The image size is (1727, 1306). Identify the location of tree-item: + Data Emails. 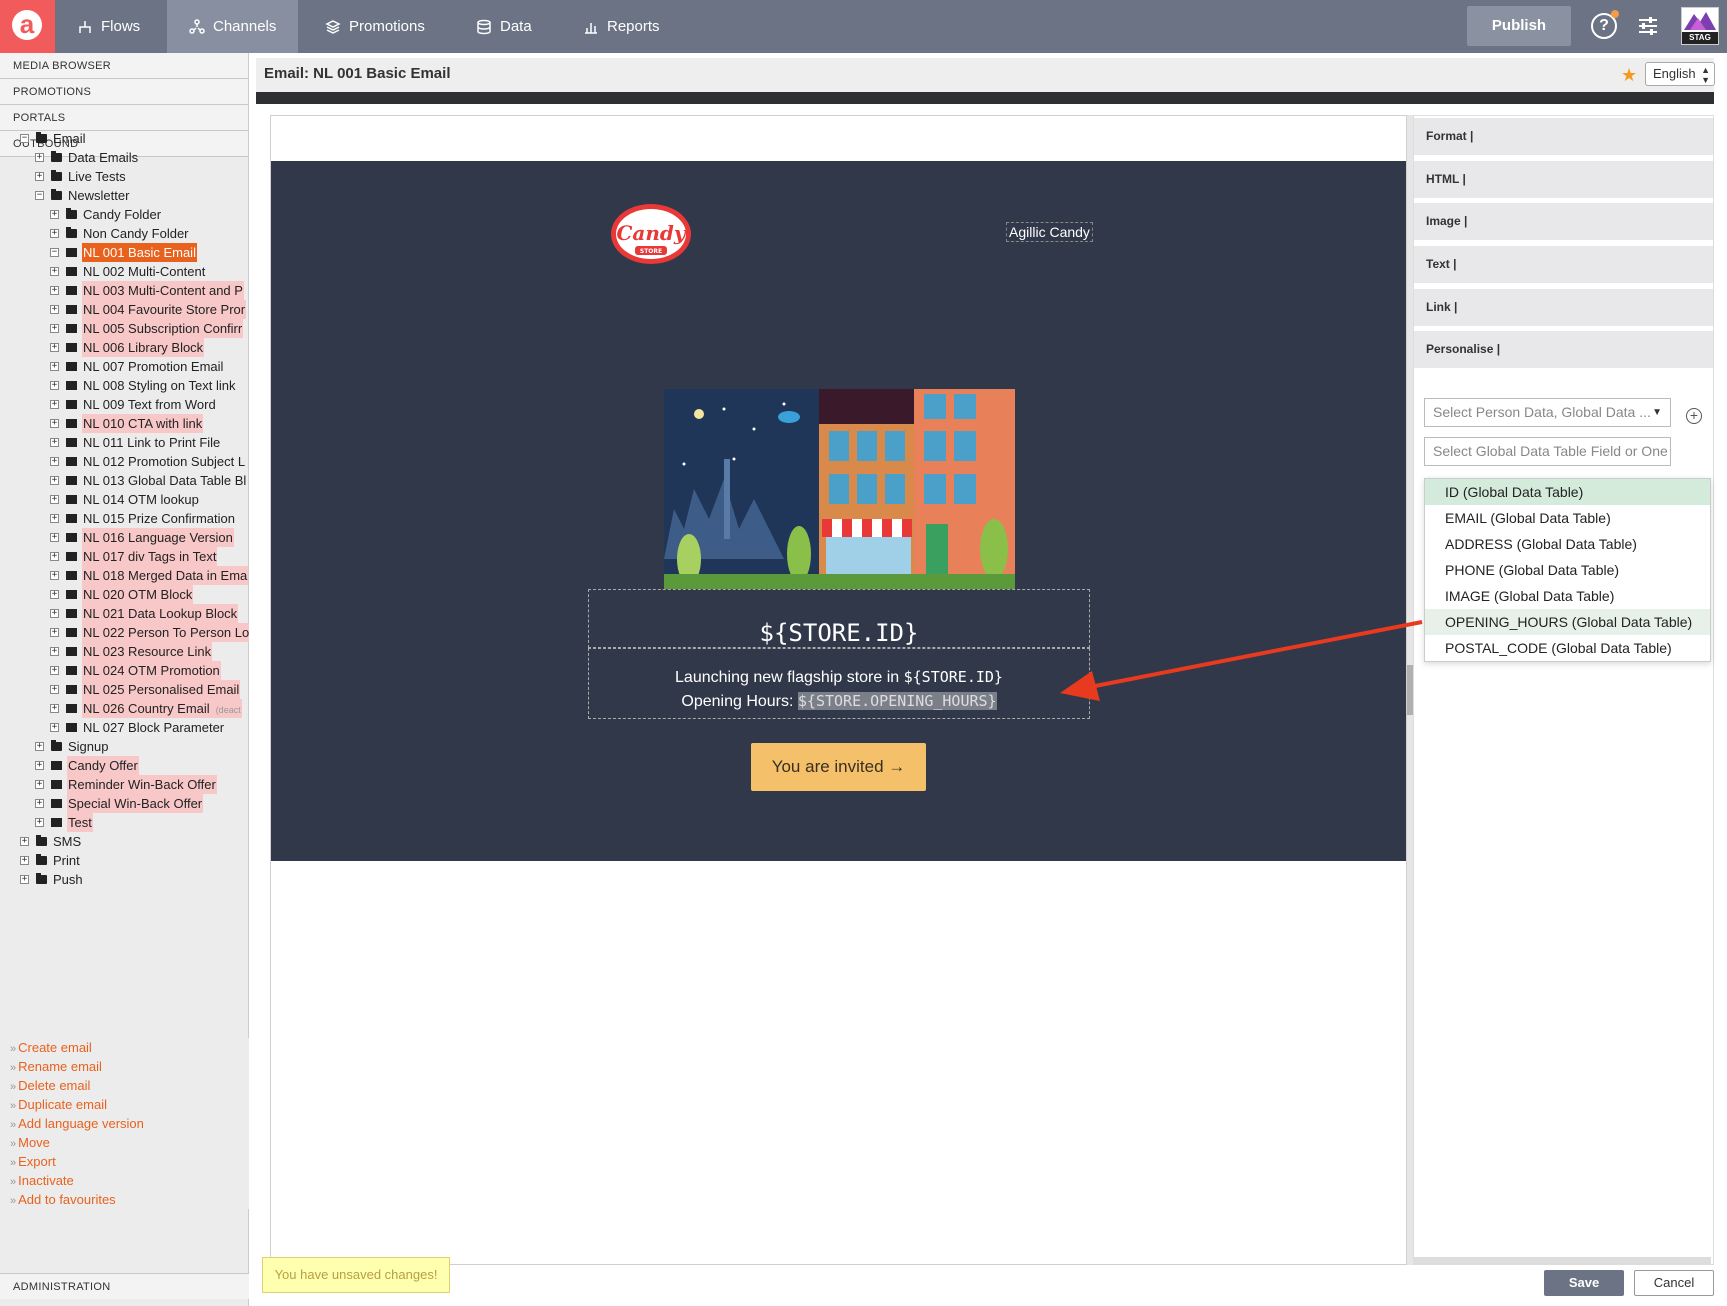
(124, 157).